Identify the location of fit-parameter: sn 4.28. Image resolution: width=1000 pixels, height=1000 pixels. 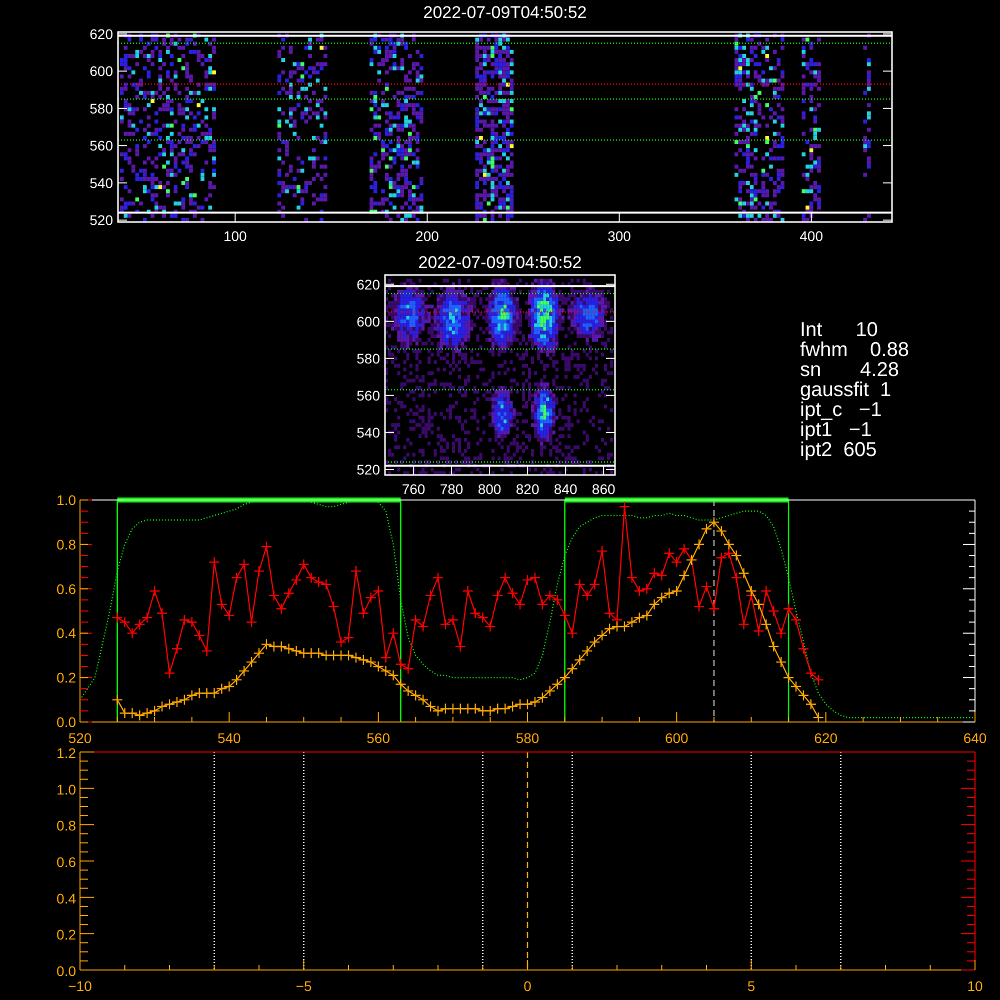
(850, 370).